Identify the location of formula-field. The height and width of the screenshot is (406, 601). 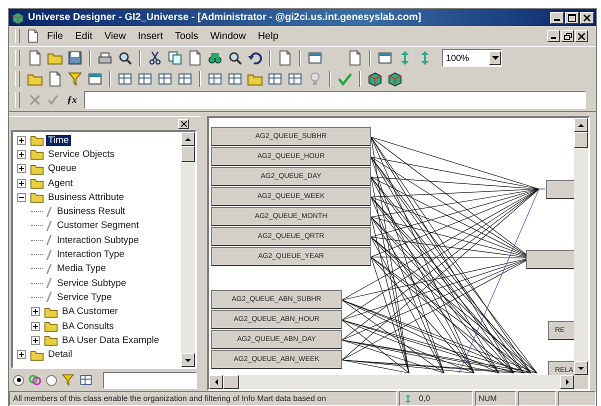
(335, 100).